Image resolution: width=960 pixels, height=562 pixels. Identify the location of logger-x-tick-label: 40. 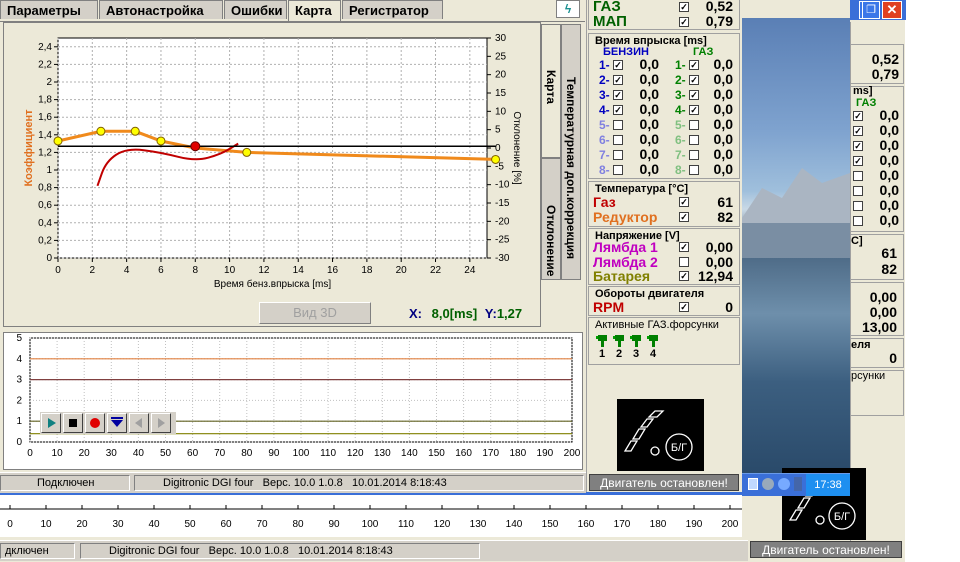
(139, 453).